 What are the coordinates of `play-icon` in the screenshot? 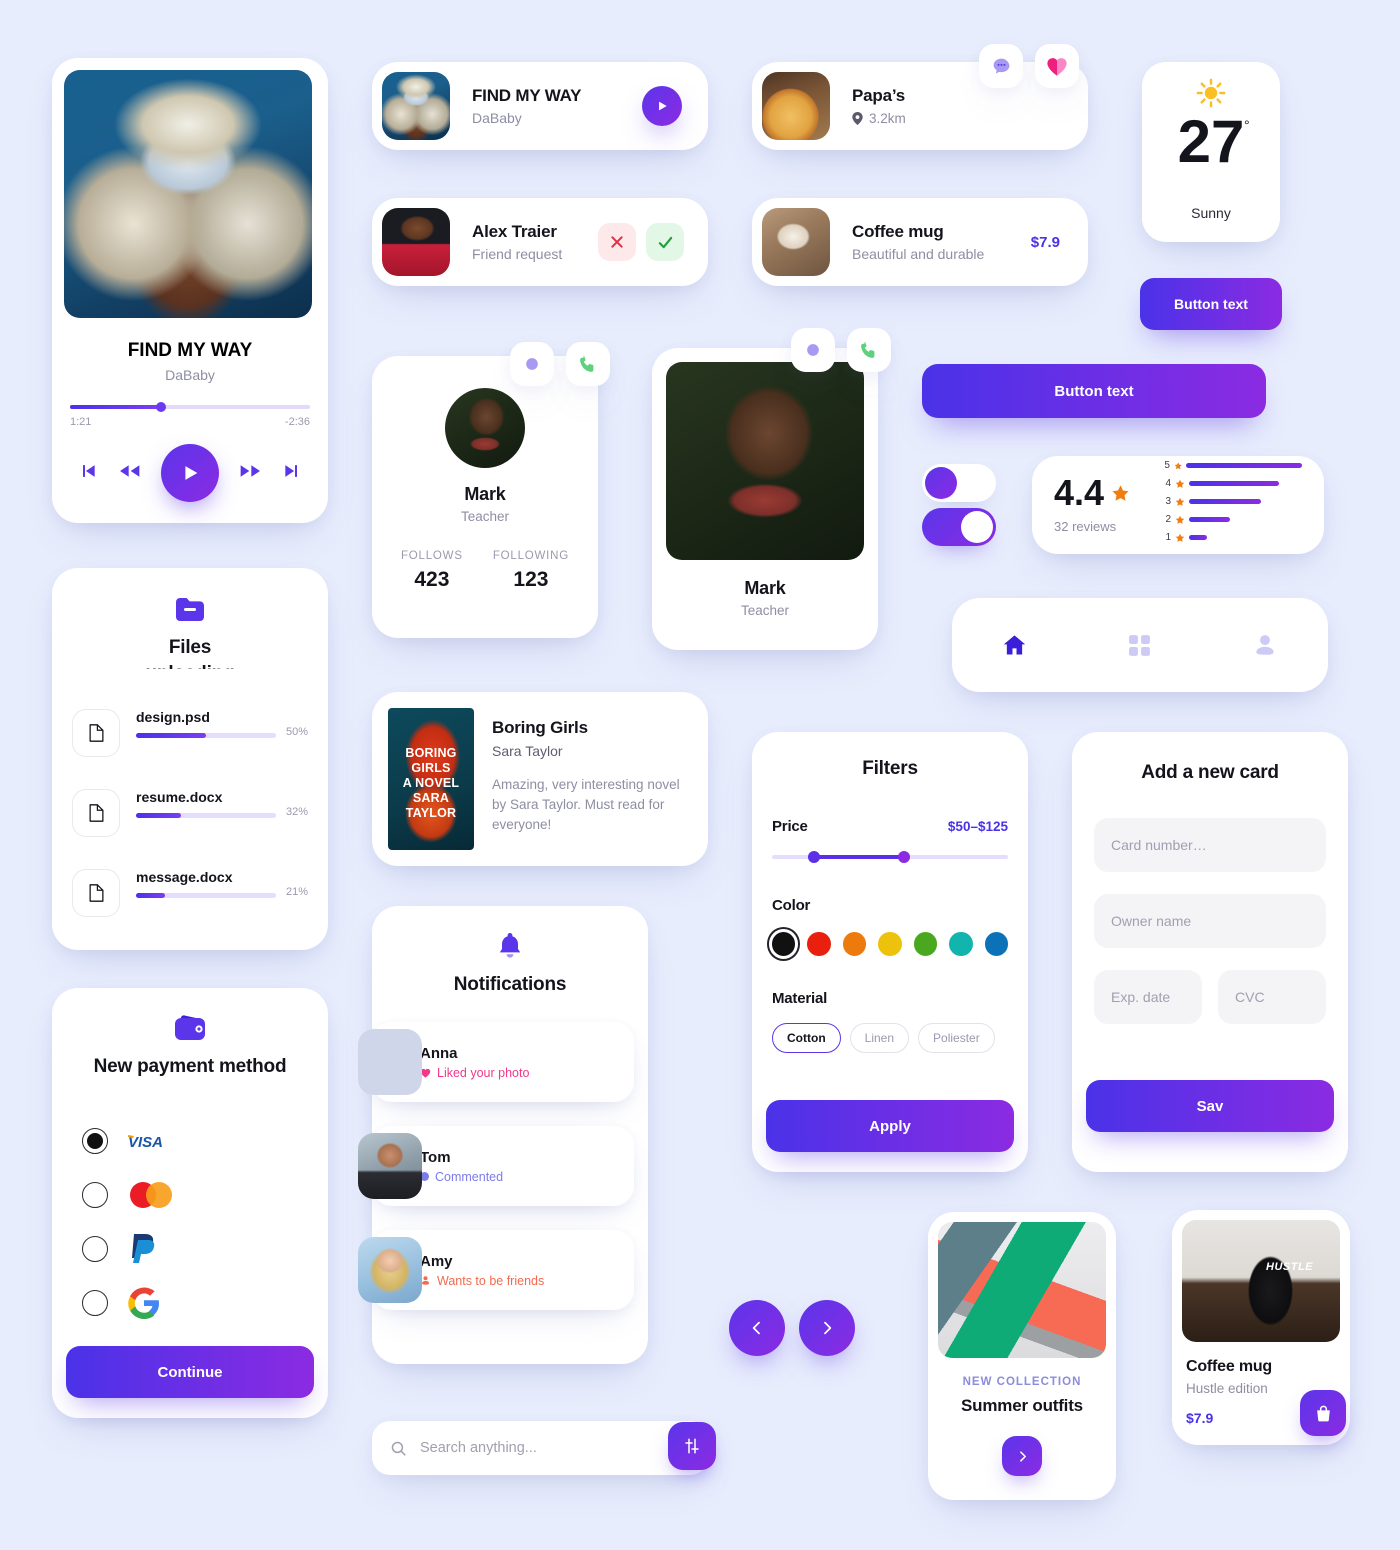 It's located at (191, 473).